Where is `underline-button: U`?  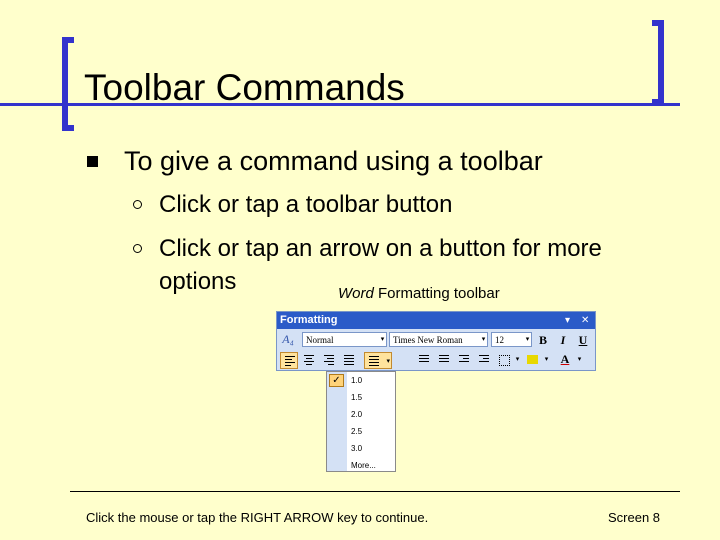 underline-button: U is located at coordinates (583, 340).